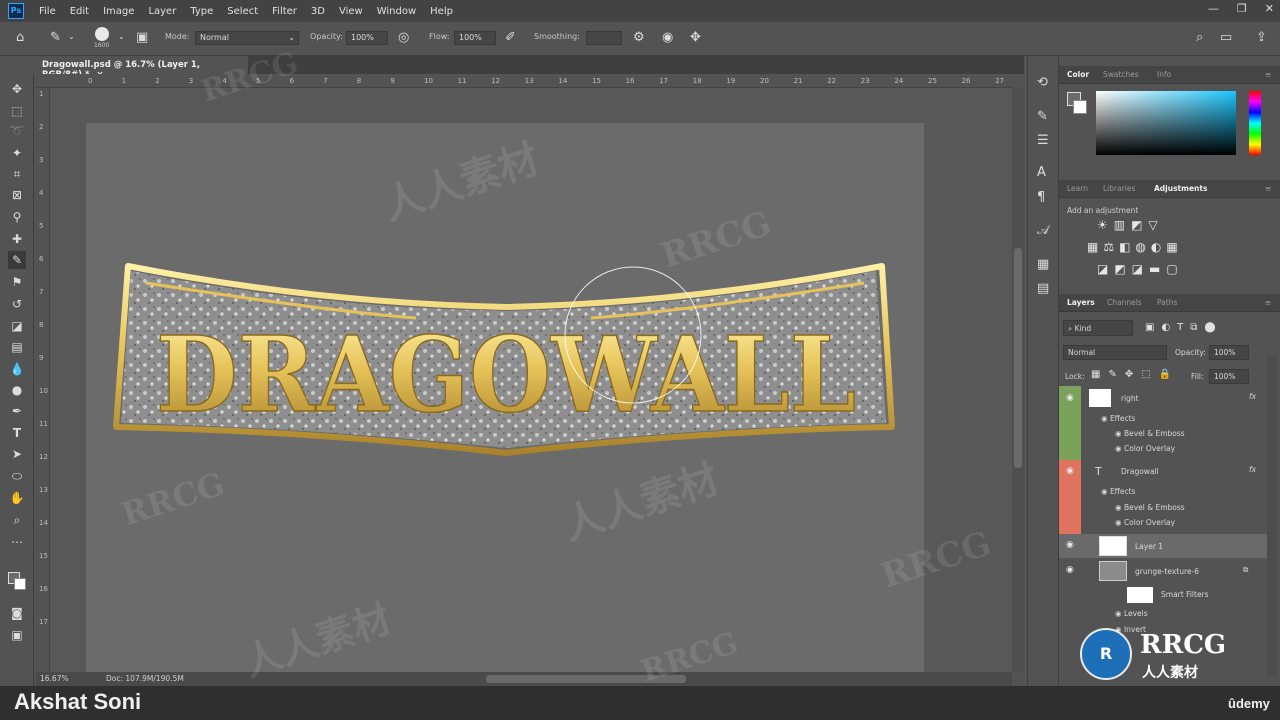 Image resolution: width=1280 pixels, height=720 pixels. I want to click on libraries-panel-icon: ▤, so click(1043, 288).